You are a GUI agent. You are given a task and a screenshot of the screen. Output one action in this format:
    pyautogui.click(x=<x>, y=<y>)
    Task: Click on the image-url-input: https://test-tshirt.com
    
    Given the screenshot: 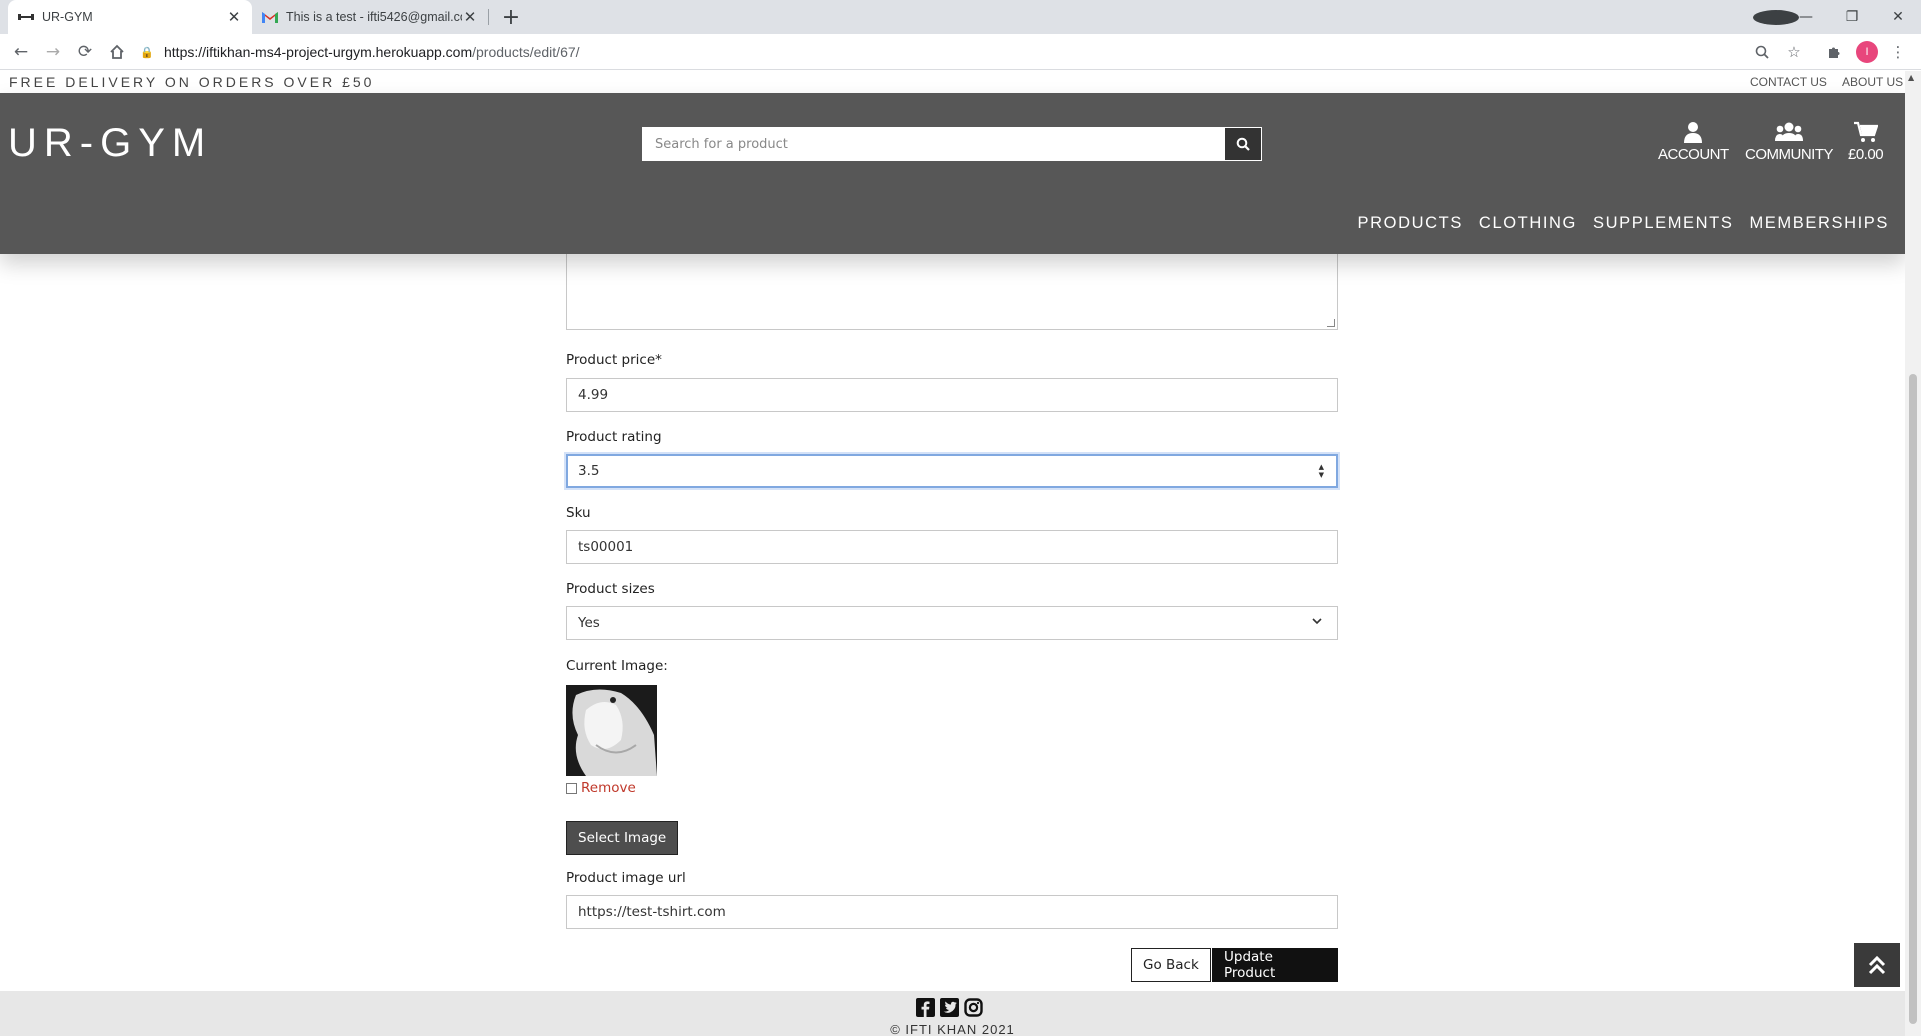 What is the action you would take?
    pyautogui.click(x=952, y=912)
    